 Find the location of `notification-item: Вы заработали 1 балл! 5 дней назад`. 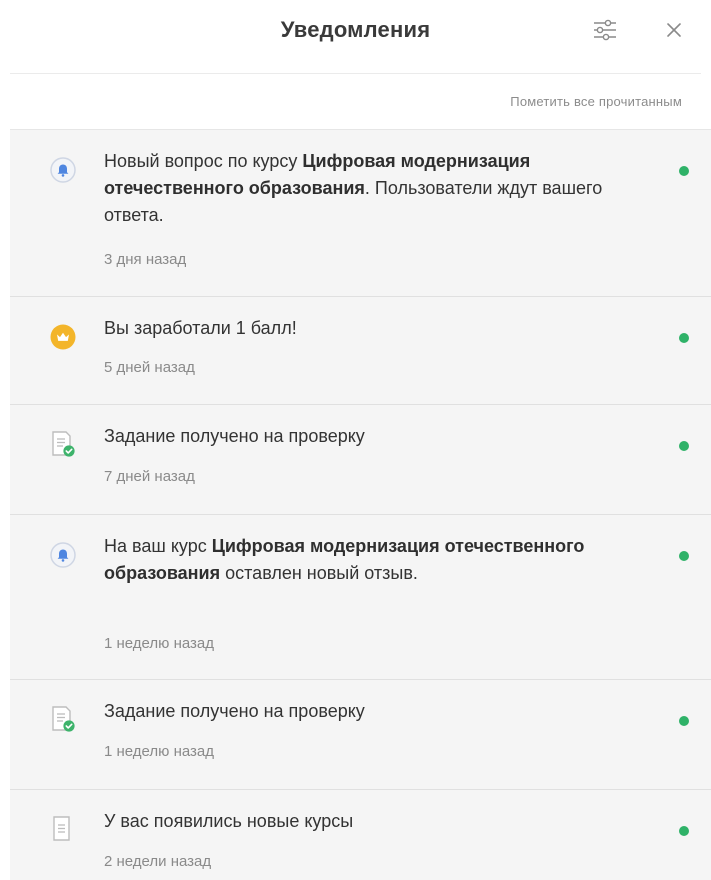

notification-item: Вы заработали 1 балл! 5 дней назад is located at coordinates (360, 351).